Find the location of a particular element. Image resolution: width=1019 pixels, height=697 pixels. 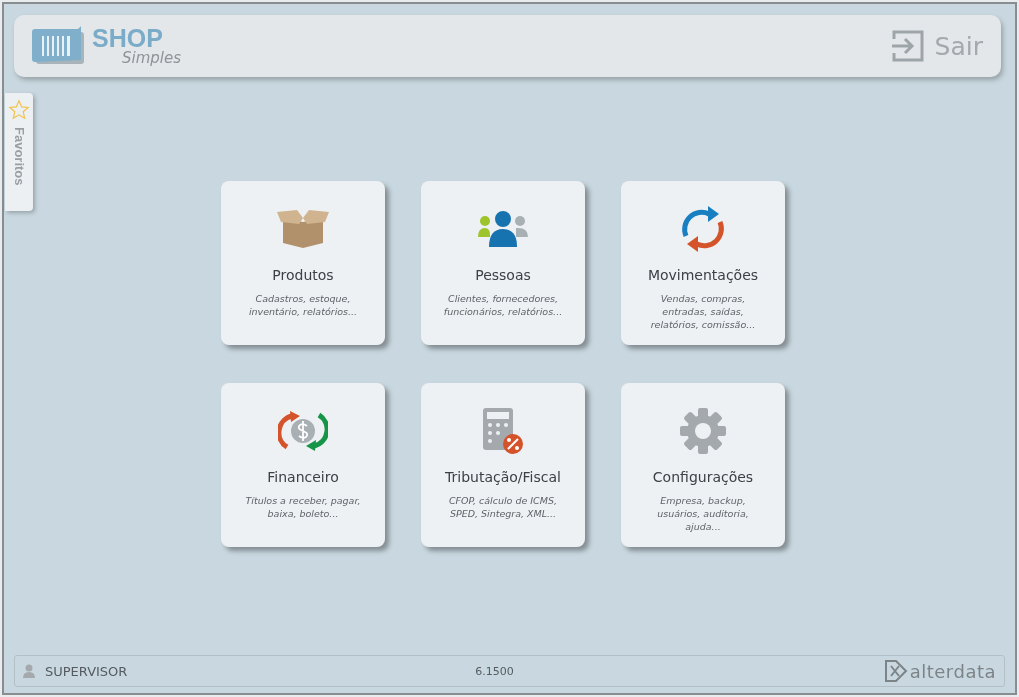

calculator-icon is located at coordinates (503, 431).